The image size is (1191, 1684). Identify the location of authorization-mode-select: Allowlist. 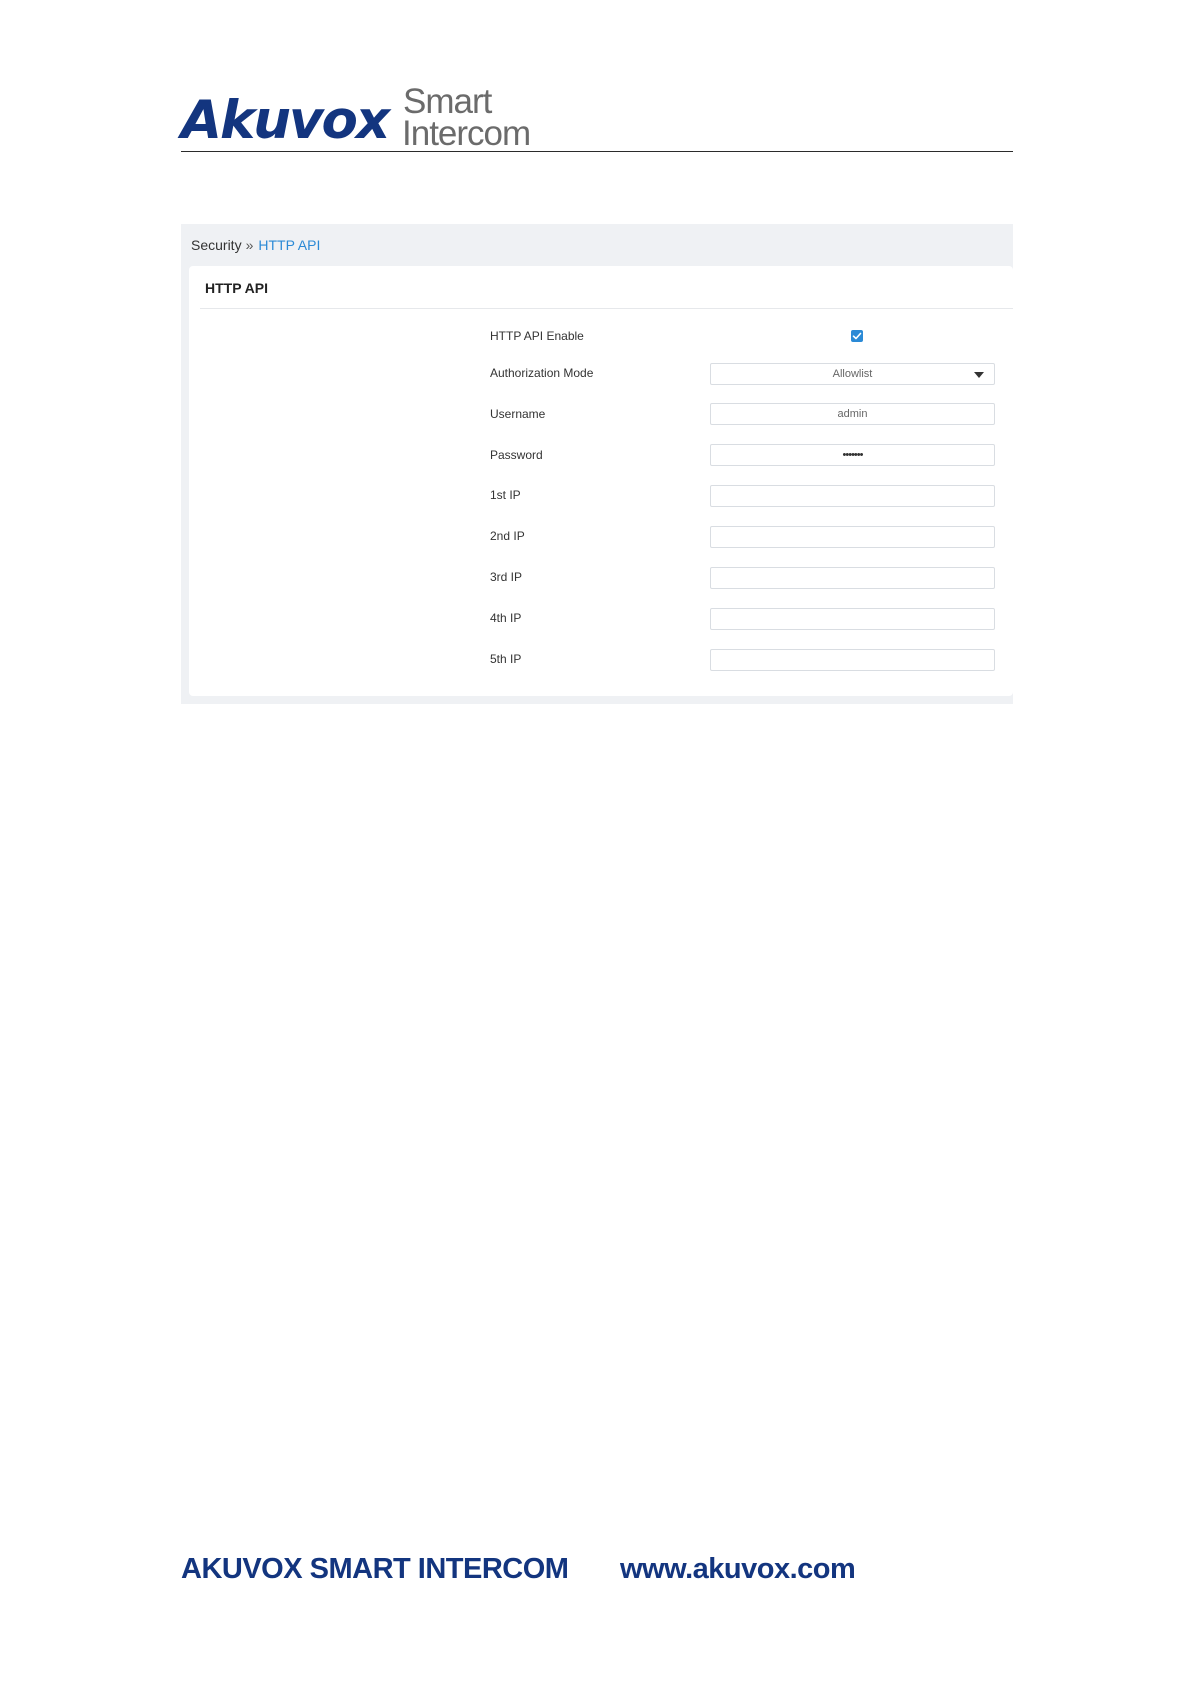
(852, 374).